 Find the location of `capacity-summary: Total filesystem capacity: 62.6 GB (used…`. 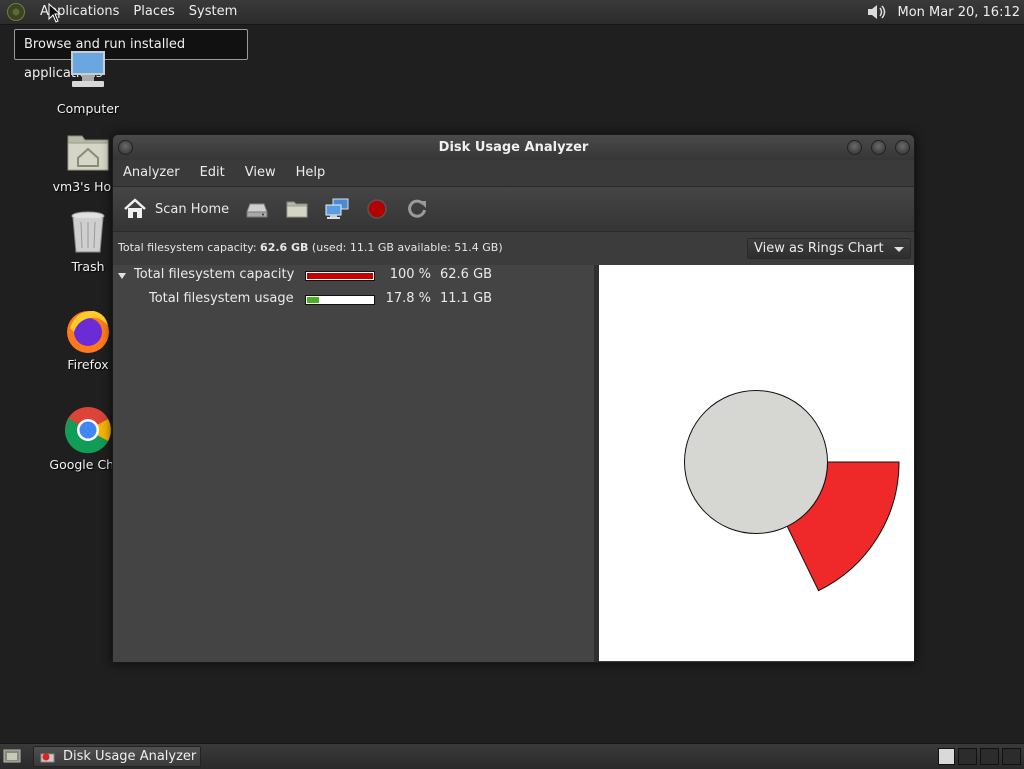

capacity-summary: Total filesystem capacity: 62.6 GB (used… is located at coordinates (310, 247).